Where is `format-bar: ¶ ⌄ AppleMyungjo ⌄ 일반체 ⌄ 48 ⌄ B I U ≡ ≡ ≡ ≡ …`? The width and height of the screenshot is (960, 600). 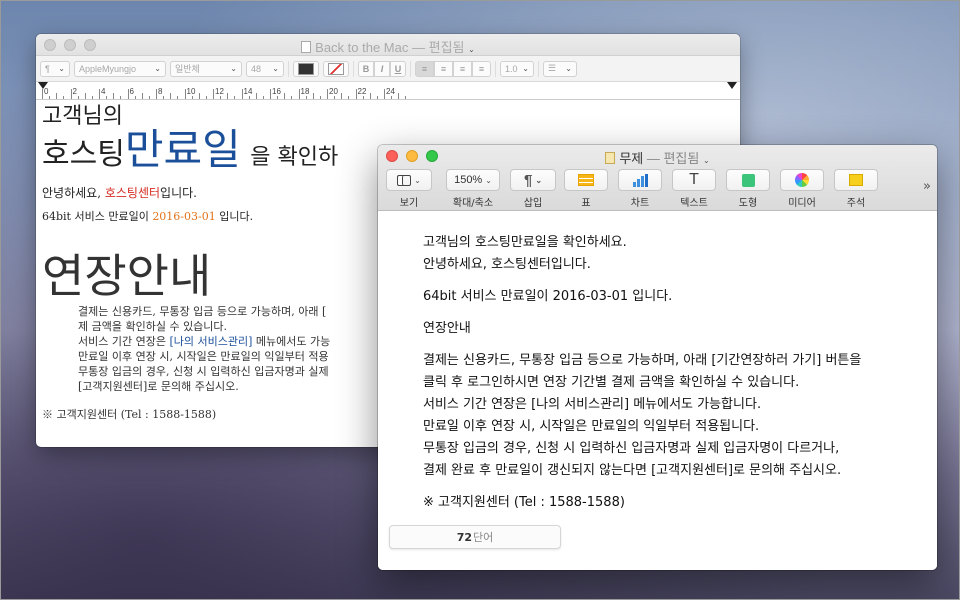
format-bar: ¶ ⌄ AppleMyungjo ⌄ 일반체 ⌄ 48 ⌄ B I U ≡ ≡ ≡ ≡ … is located at coordinates (388, 69).